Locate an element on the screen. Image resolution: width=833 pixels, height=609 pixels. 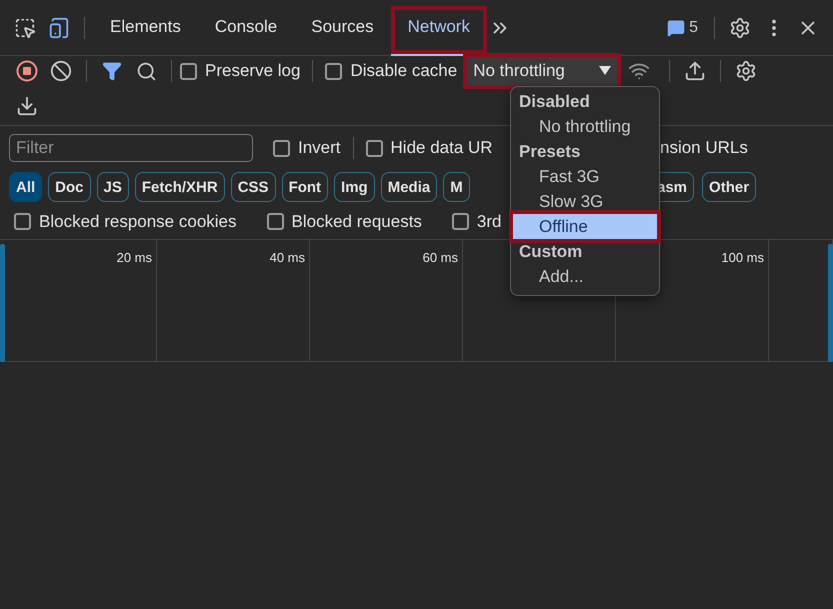
menu-heading: Presets is located at coordinates (550, 152).